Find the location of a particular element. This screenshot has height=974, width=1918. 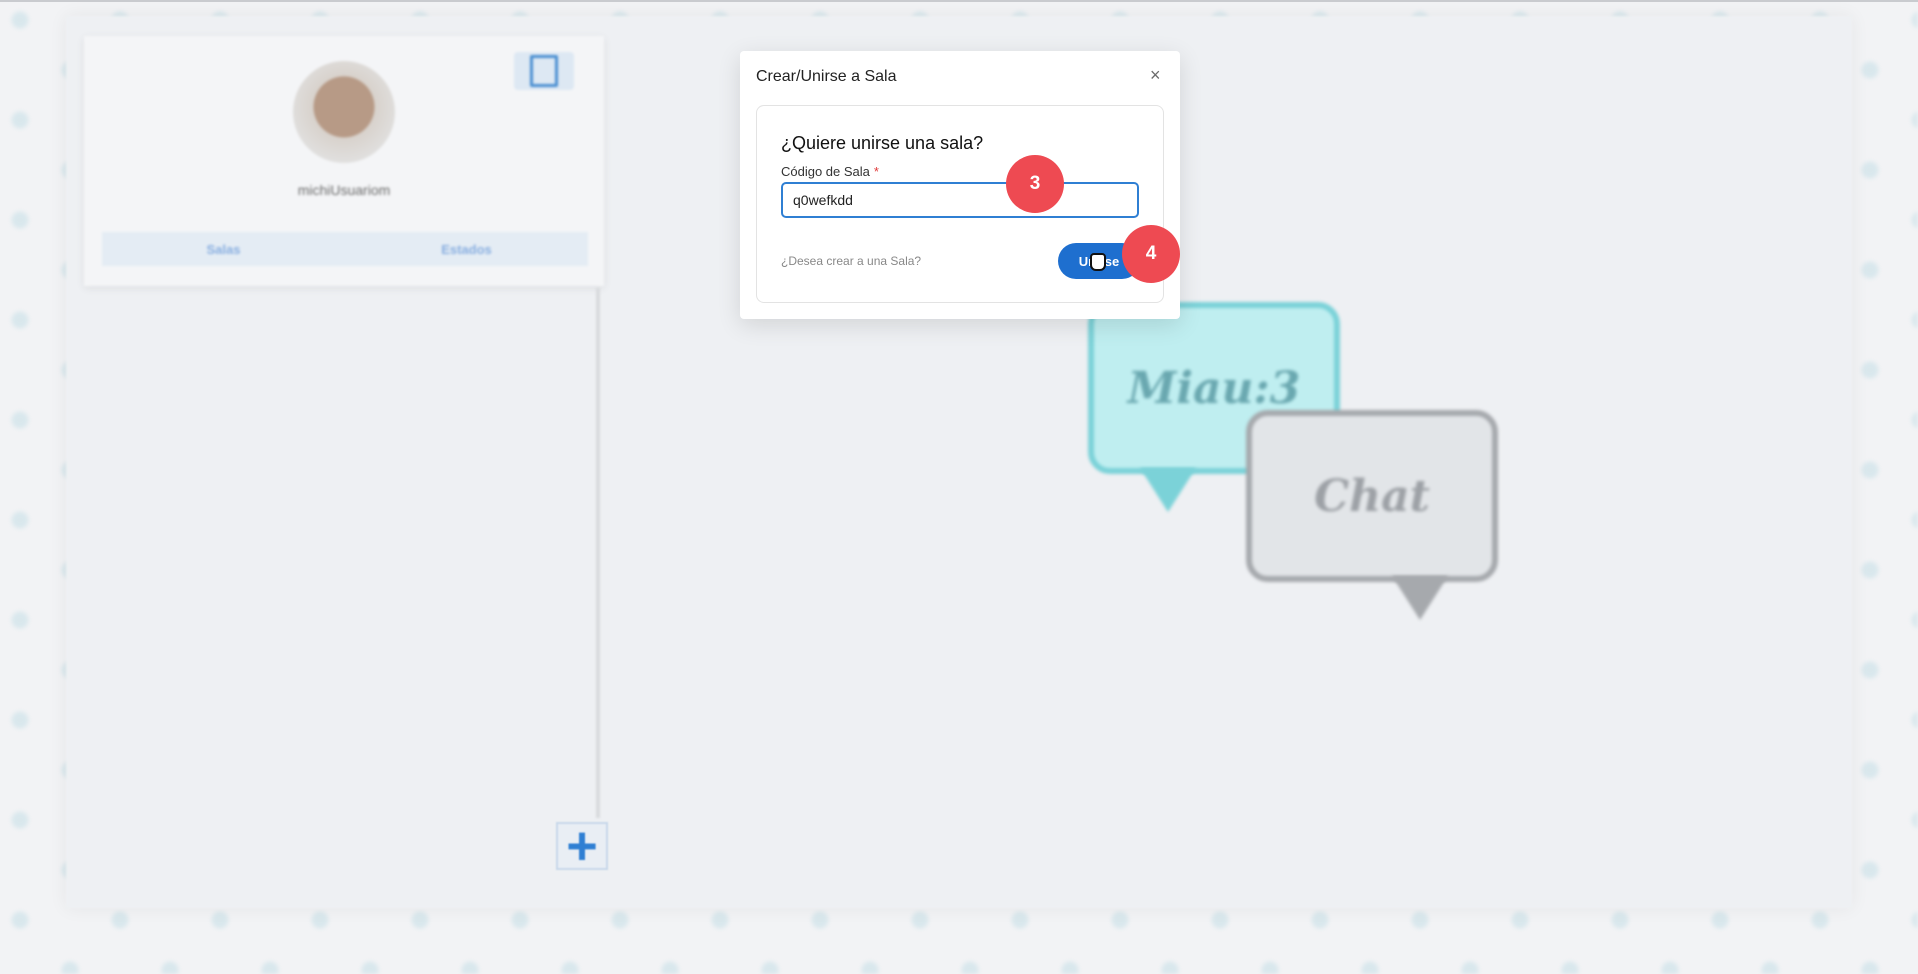

create-room-link: ¿Desea crear a una Sala? is located at coordinates (851, 261).